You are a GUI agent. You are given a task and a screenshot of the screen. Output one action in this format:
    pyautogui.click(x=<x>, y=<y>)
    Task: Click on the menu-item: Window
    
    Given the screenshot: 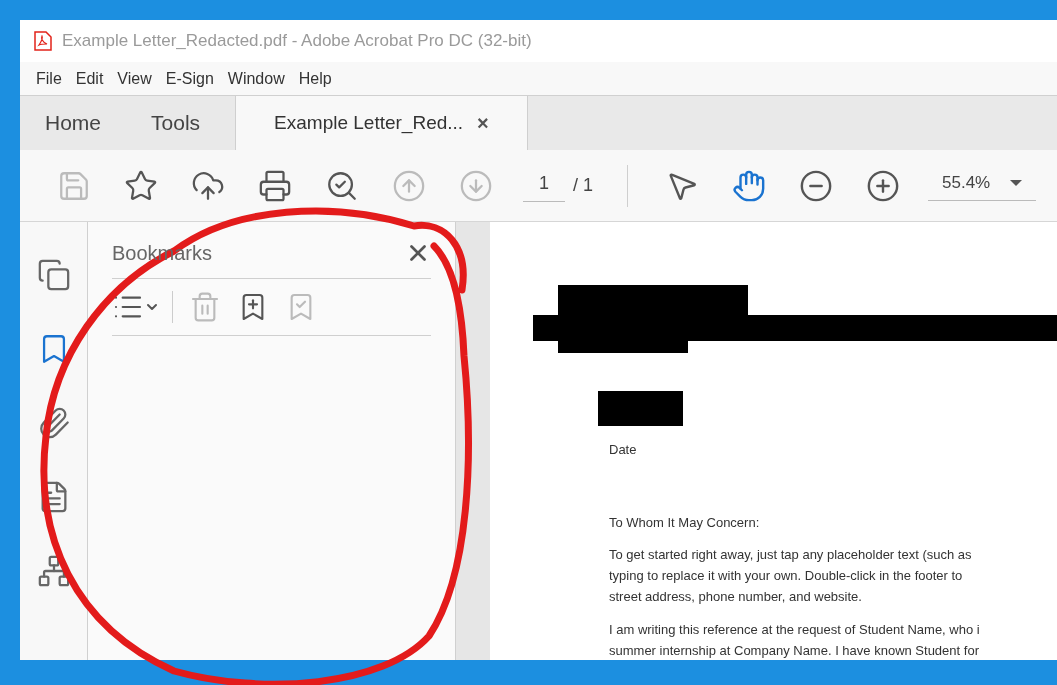 What is the action you would take?
    pyautogui.click(x=256, y=78)
    